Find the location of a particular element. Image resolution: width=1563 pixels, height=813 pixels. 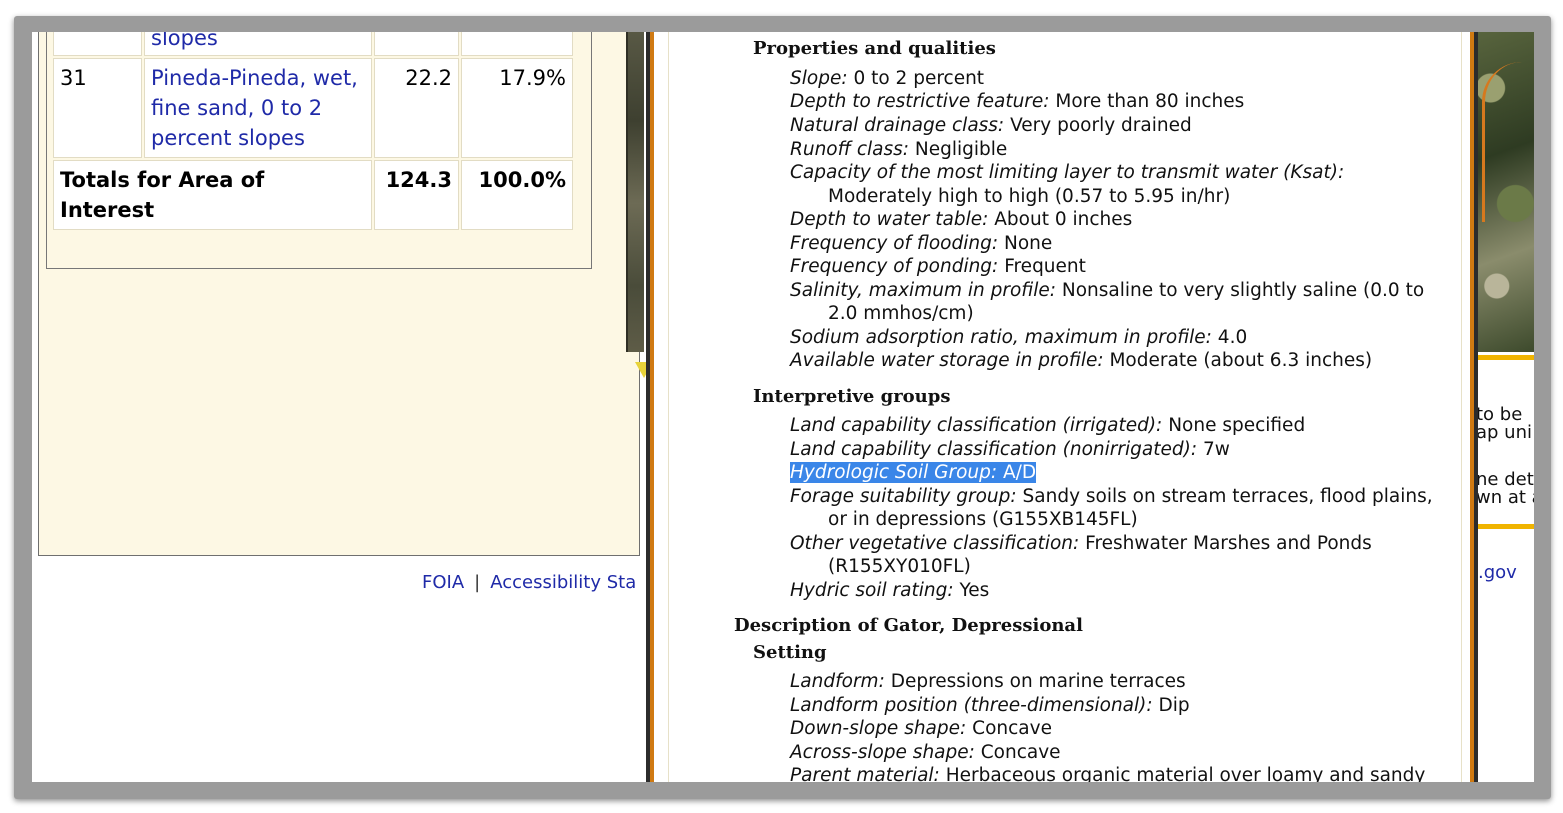

property-label: Forage suitability group: is located at coordinates (903, 496).